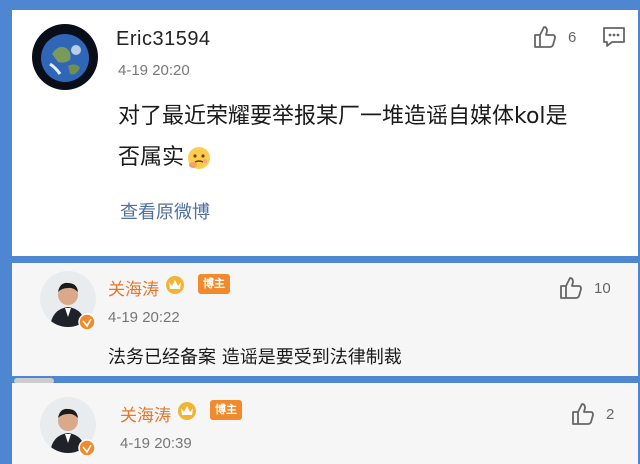 The height and width of the screenshot is (464, 640). What do you see at coordinates (154, 70) in the screenshot?
I see `timestamp: 4-19 20:20` at bounding box center [154, 70].